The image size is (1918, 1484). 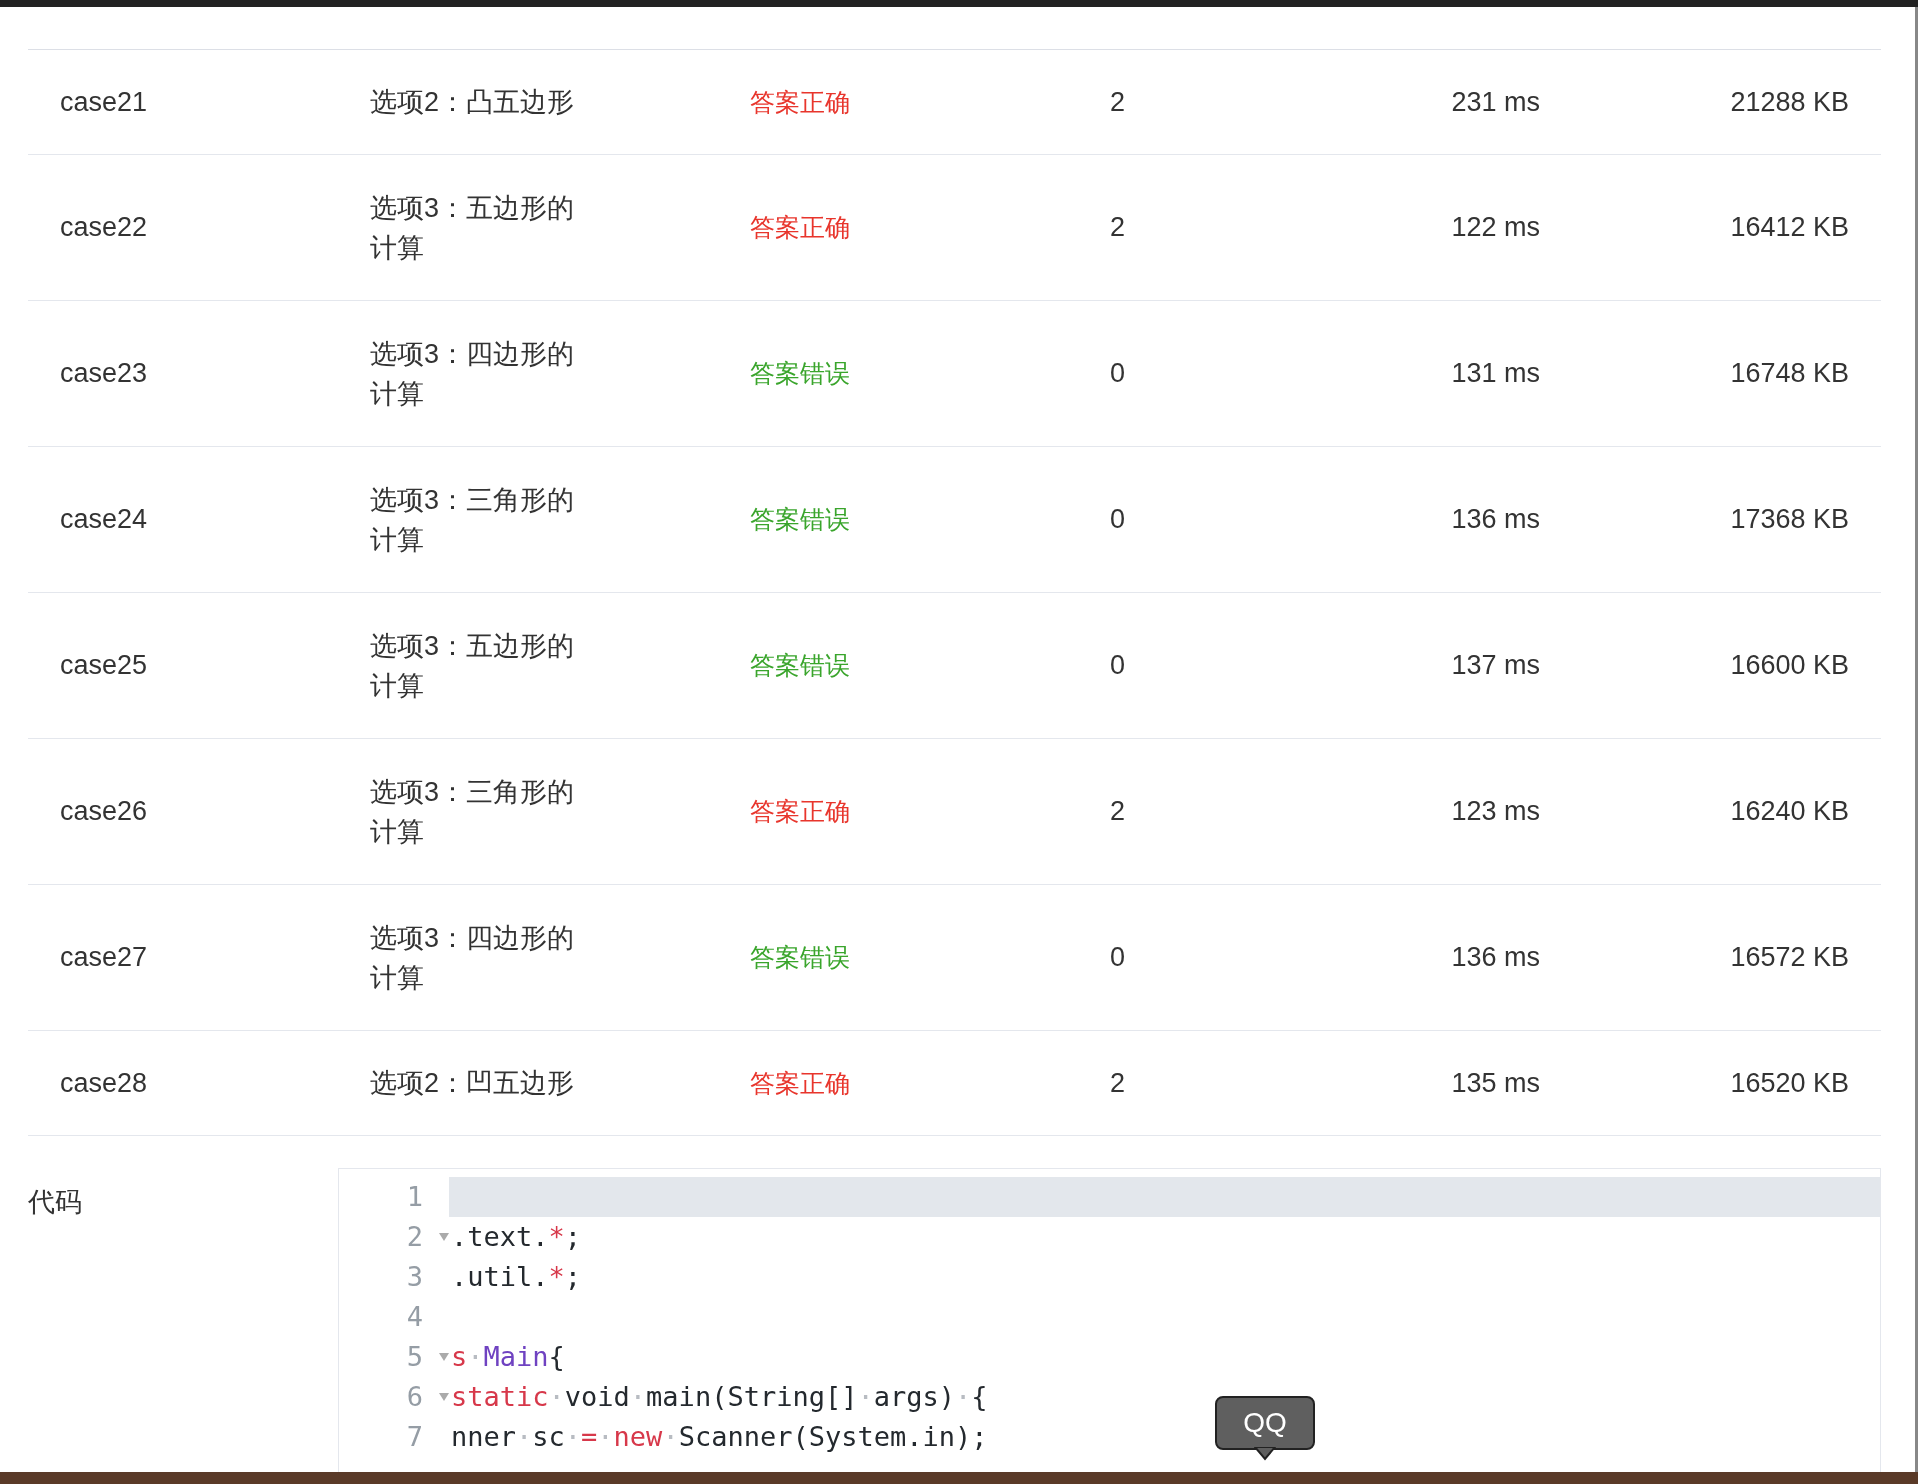 I want to click on table-cell-text: 137 ms, so click(x=1495, y=666).